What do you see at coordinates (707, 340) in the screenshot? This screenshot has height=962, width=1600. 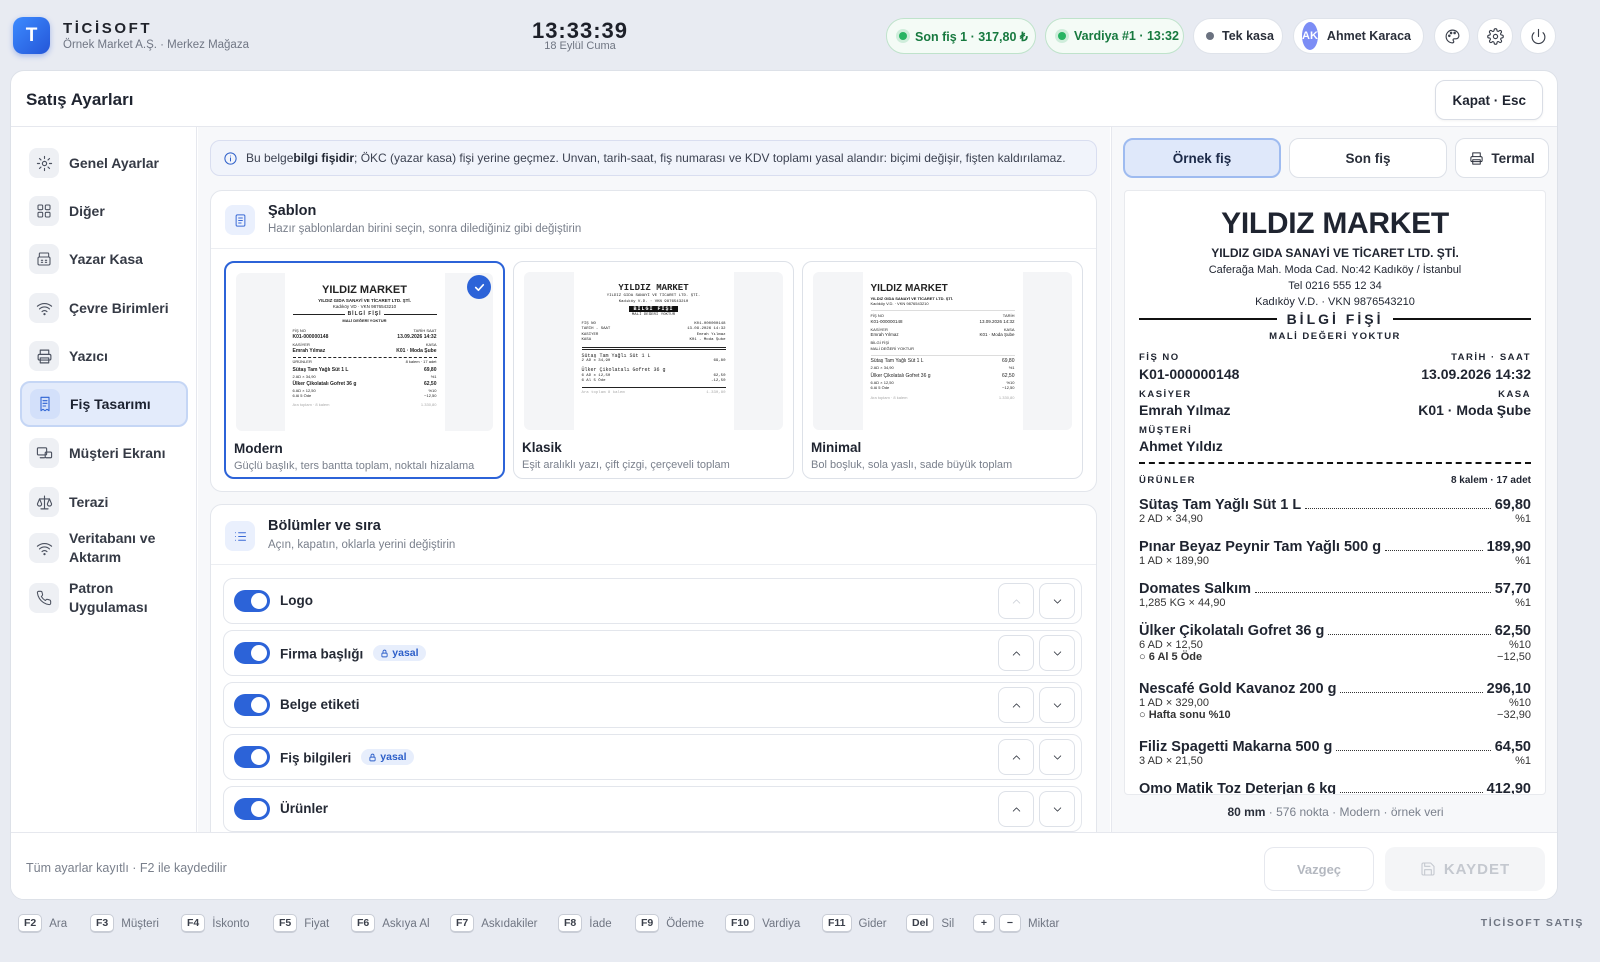 I see `thumb-text: K01 - Moda Şube` at bounding box center [707, 340].